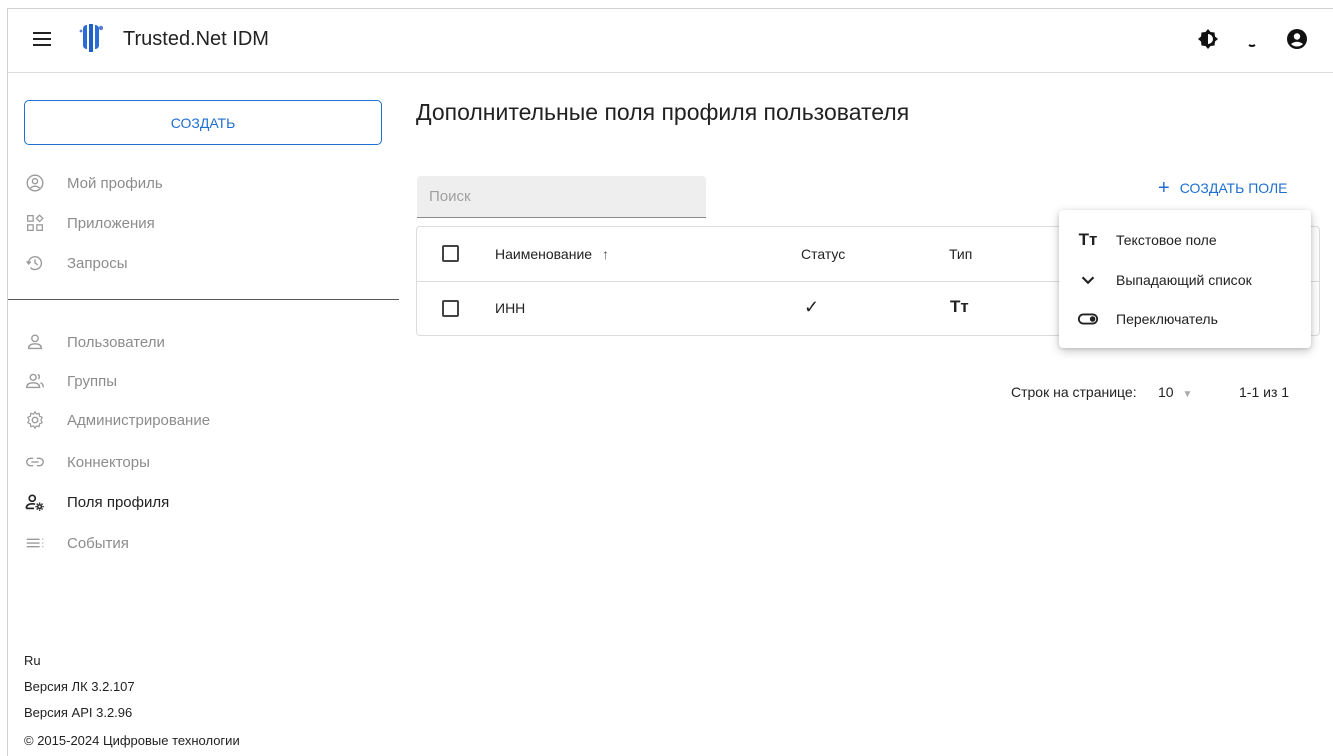  I want to click on hamburger-menu-icon, so click(42, 39).